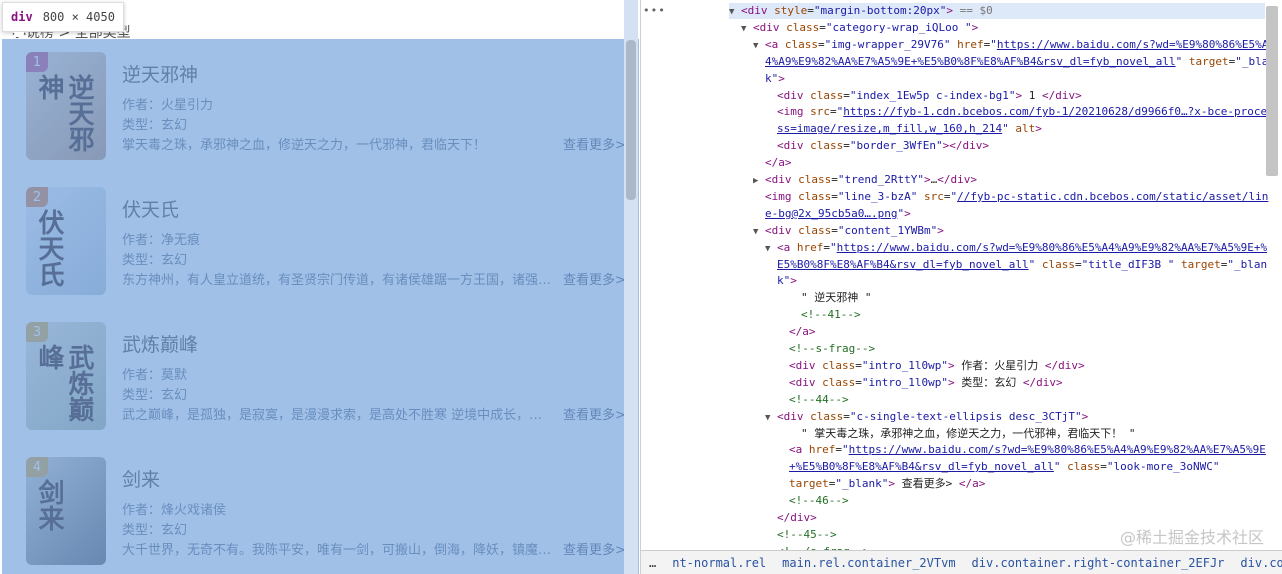 This screenshot has width=1282, height=574. Describe the element at coordinates (854, 230) in the screenshot. I see `dom-node-markup: <div class="content_1YWBm">` at that location.